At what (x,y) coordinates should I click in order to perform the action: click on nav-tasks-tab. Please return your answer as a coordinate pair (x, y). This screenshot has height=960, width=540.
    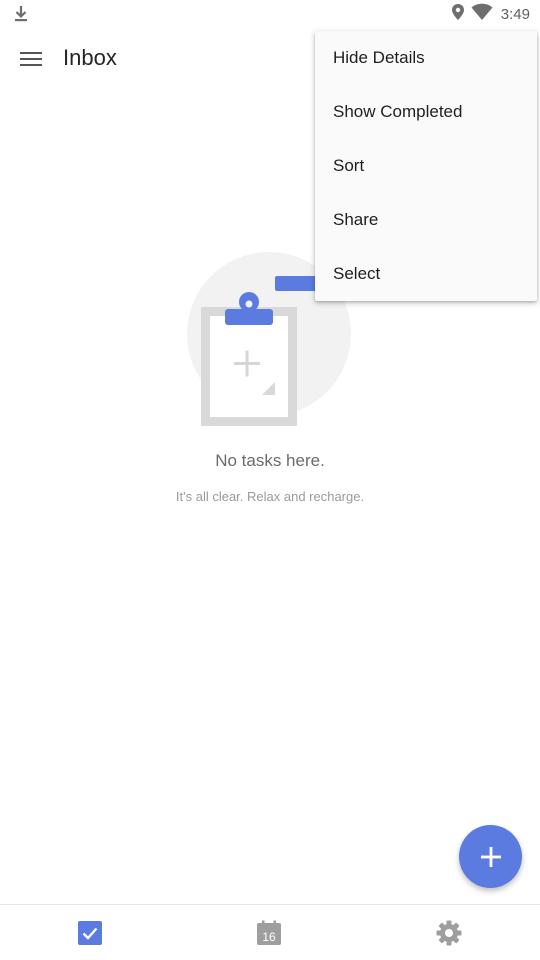
    Looking at the image, I should click on (90, 933).